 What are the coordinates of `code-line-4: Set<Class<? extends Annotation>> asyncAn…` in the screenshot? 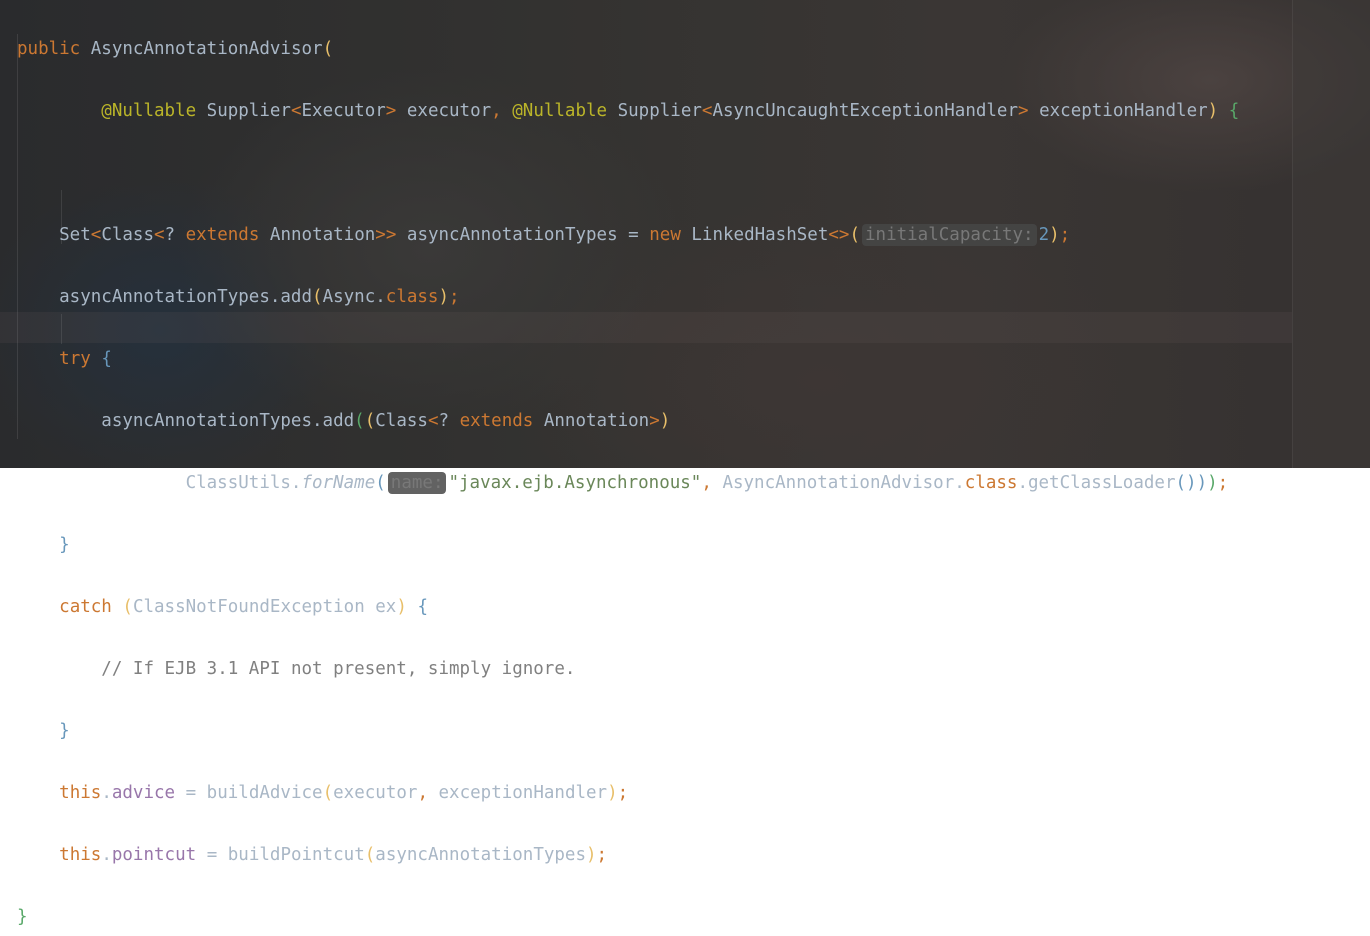 It's located at (544, 235).